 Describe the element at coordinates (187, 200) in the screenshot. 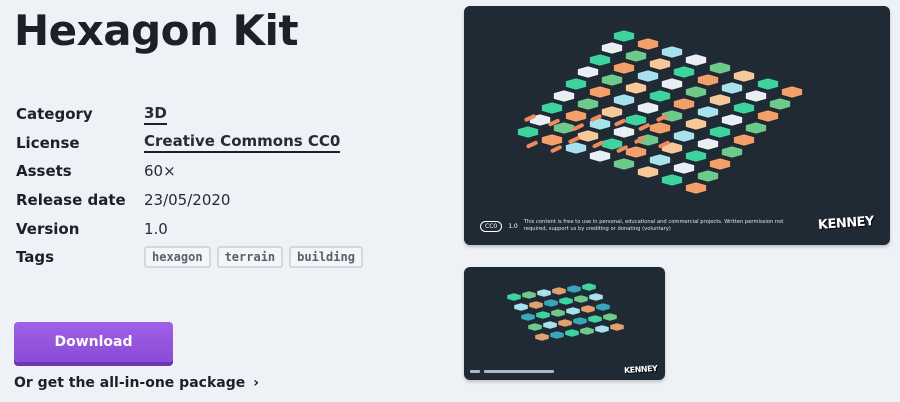

I see `release-date-value: 23/05/2020` at that location.